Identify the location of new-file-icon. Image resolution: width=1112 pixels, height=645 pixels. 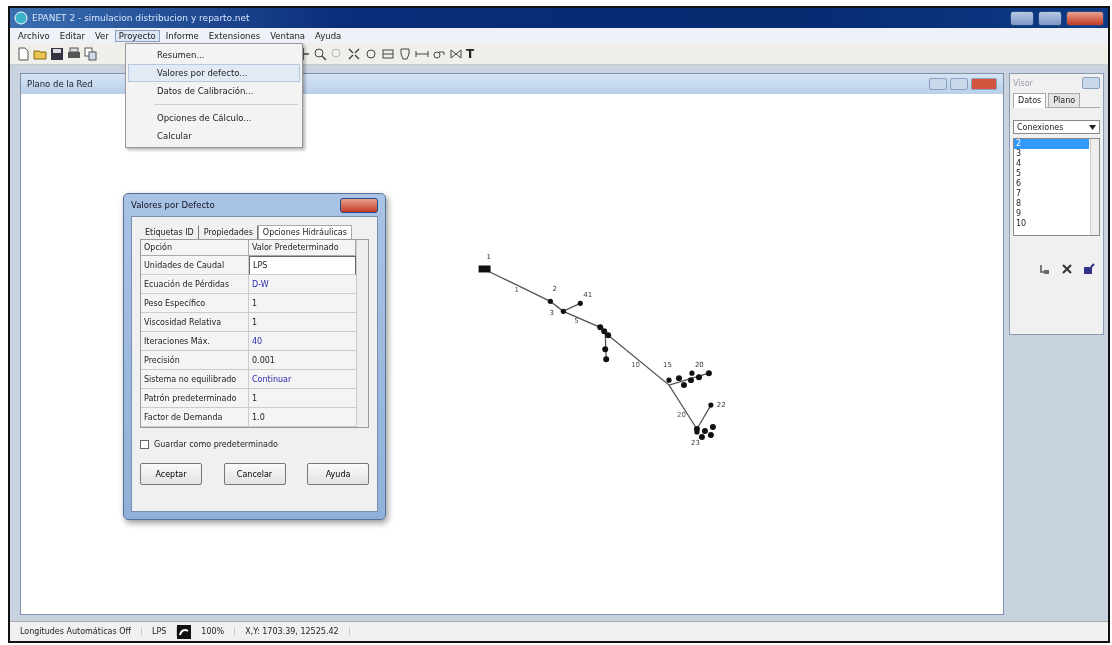
(23, 53).